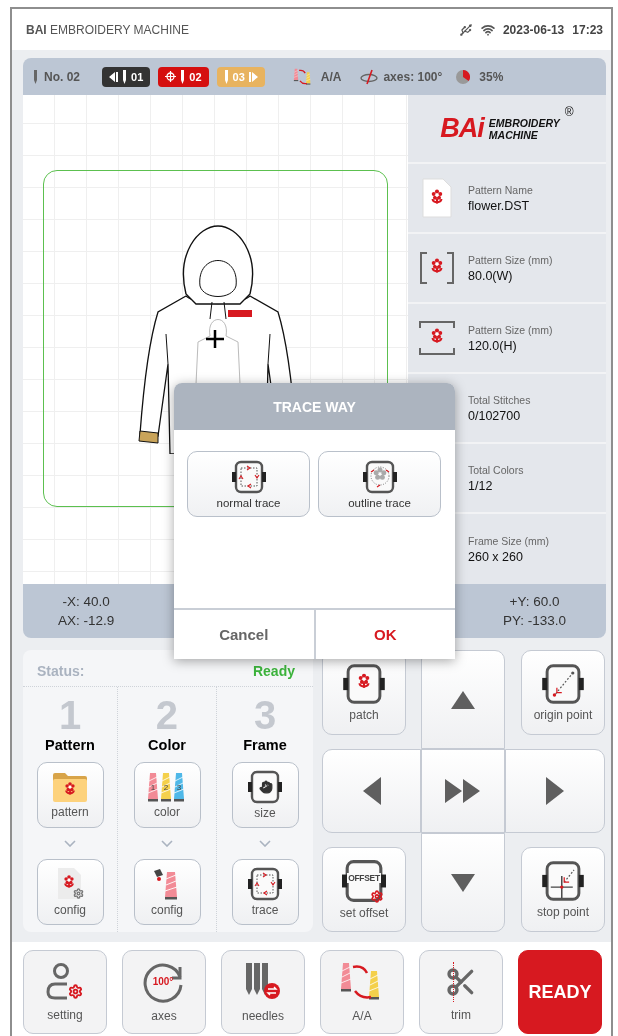 This screenshot has height=1036, width=618. Describe the element at coordinates (563, 889) in the screenshot. I see `stop-button: stop point` at that location.